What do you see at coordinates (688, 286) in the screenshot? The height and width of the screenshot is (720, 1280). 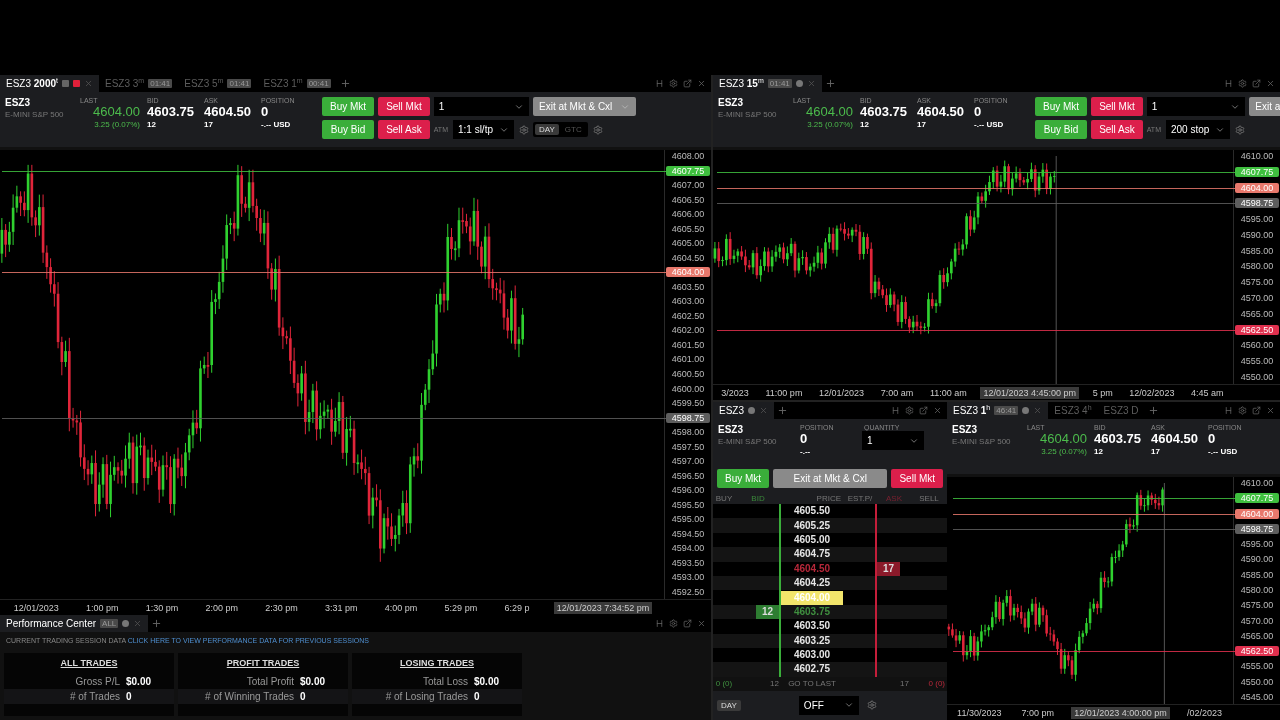 I see `price-label: 4603.50` at bounding box center [688, 286].